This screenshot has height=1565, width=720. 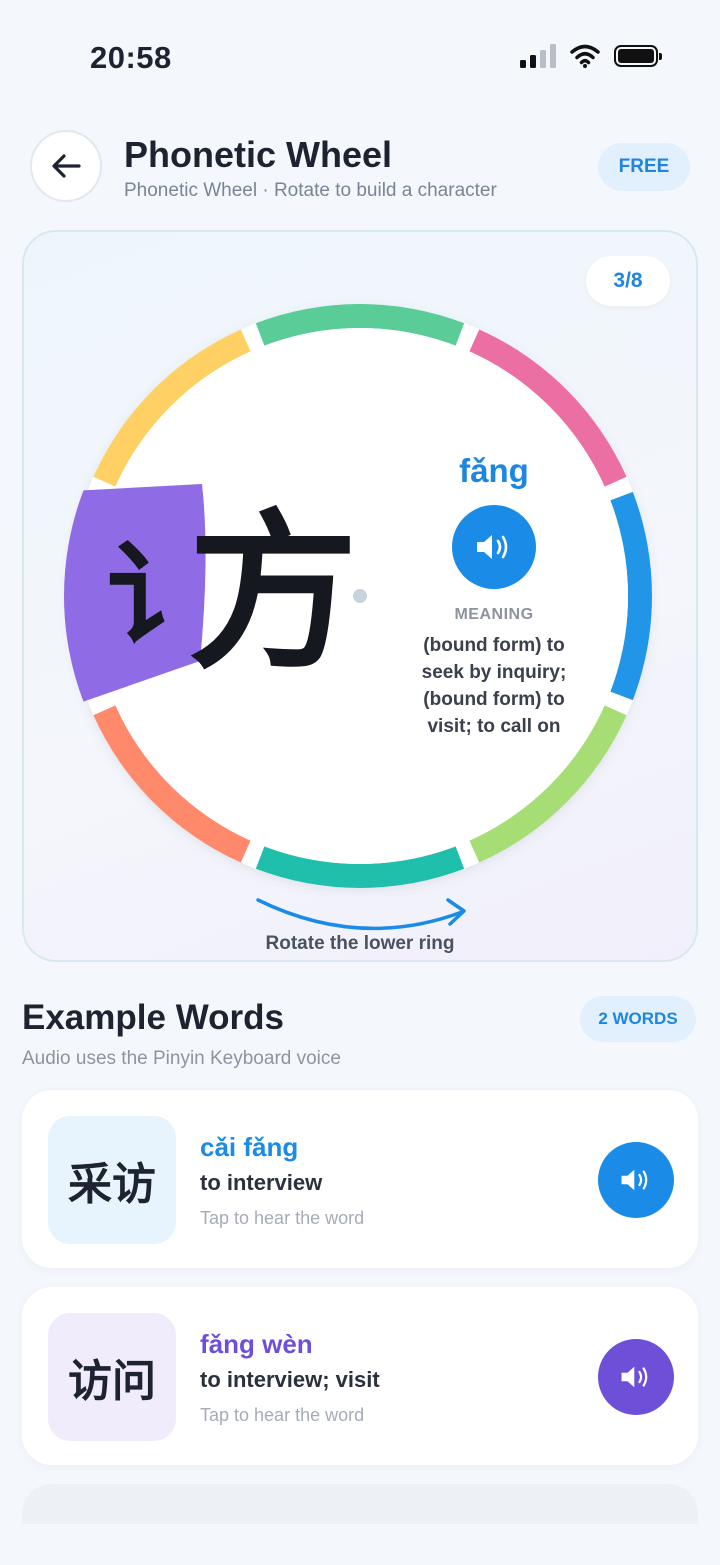 What do you see at coordinates (258, 154) in the screenshot?
I see `page-title: Phonetic Wheel` at bounding box center [258, 154].